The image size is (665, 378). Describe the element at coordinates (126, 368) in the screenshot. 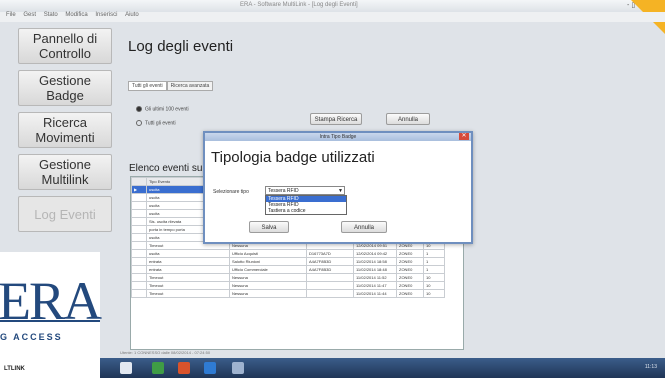

I see `start-icon` at that location.